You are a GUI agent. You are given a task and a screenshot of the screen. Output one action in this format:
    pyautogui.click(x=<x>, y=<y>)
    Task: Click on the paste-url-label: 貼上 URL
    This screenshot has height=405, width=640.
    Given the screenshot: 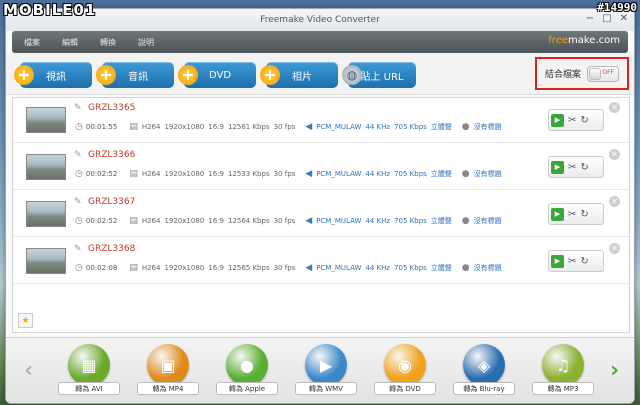 What is the action you would take?
    pyautogui.click(x=382, y=77)
    